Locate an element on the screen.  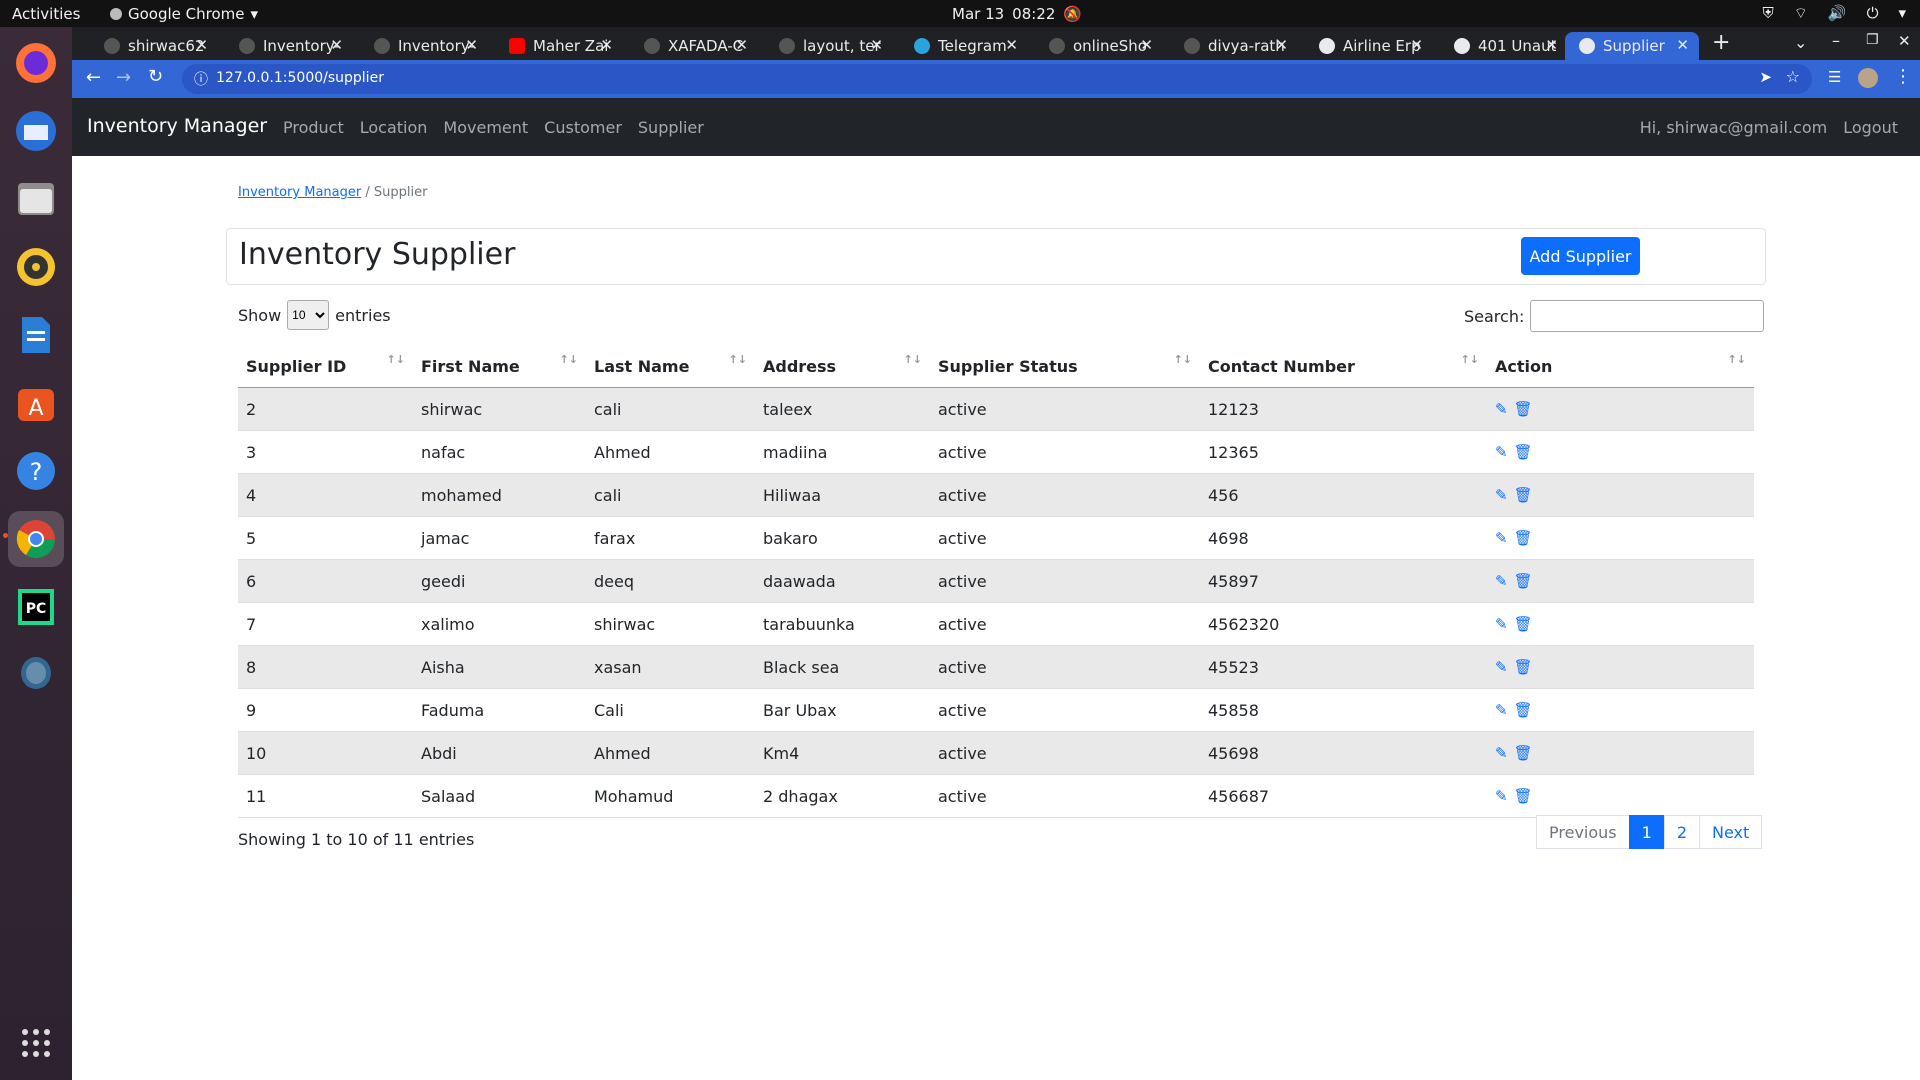
kebab-menu-icon: ⋮ is located at coordinates (1903, 76).